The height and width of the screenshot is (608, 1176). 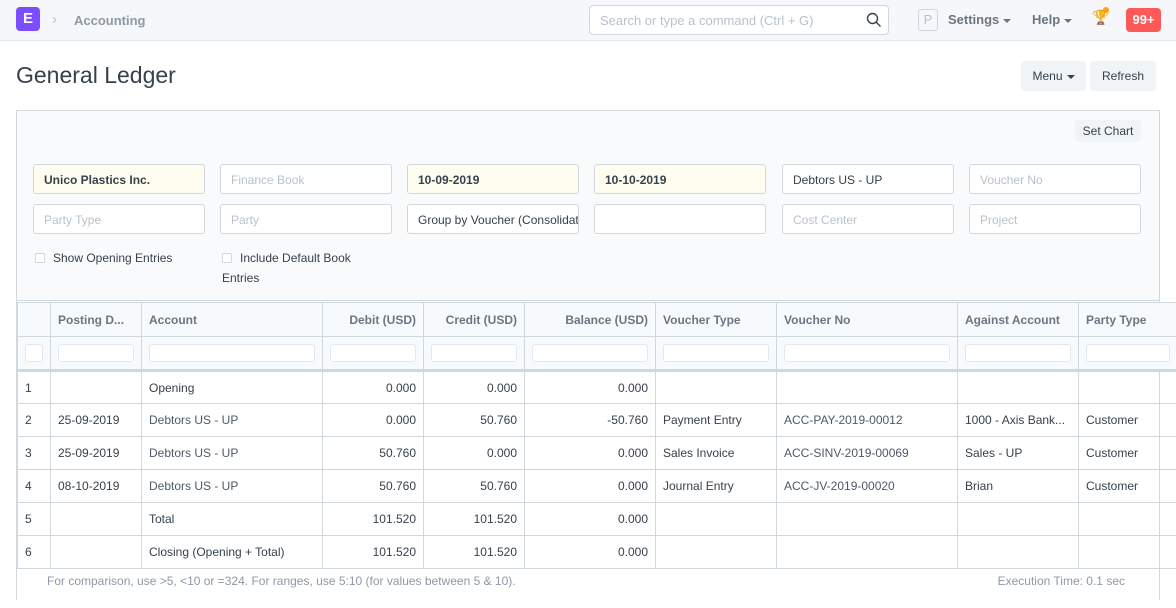 I want to click on table-cell: 4, so click(x=34, y=486).